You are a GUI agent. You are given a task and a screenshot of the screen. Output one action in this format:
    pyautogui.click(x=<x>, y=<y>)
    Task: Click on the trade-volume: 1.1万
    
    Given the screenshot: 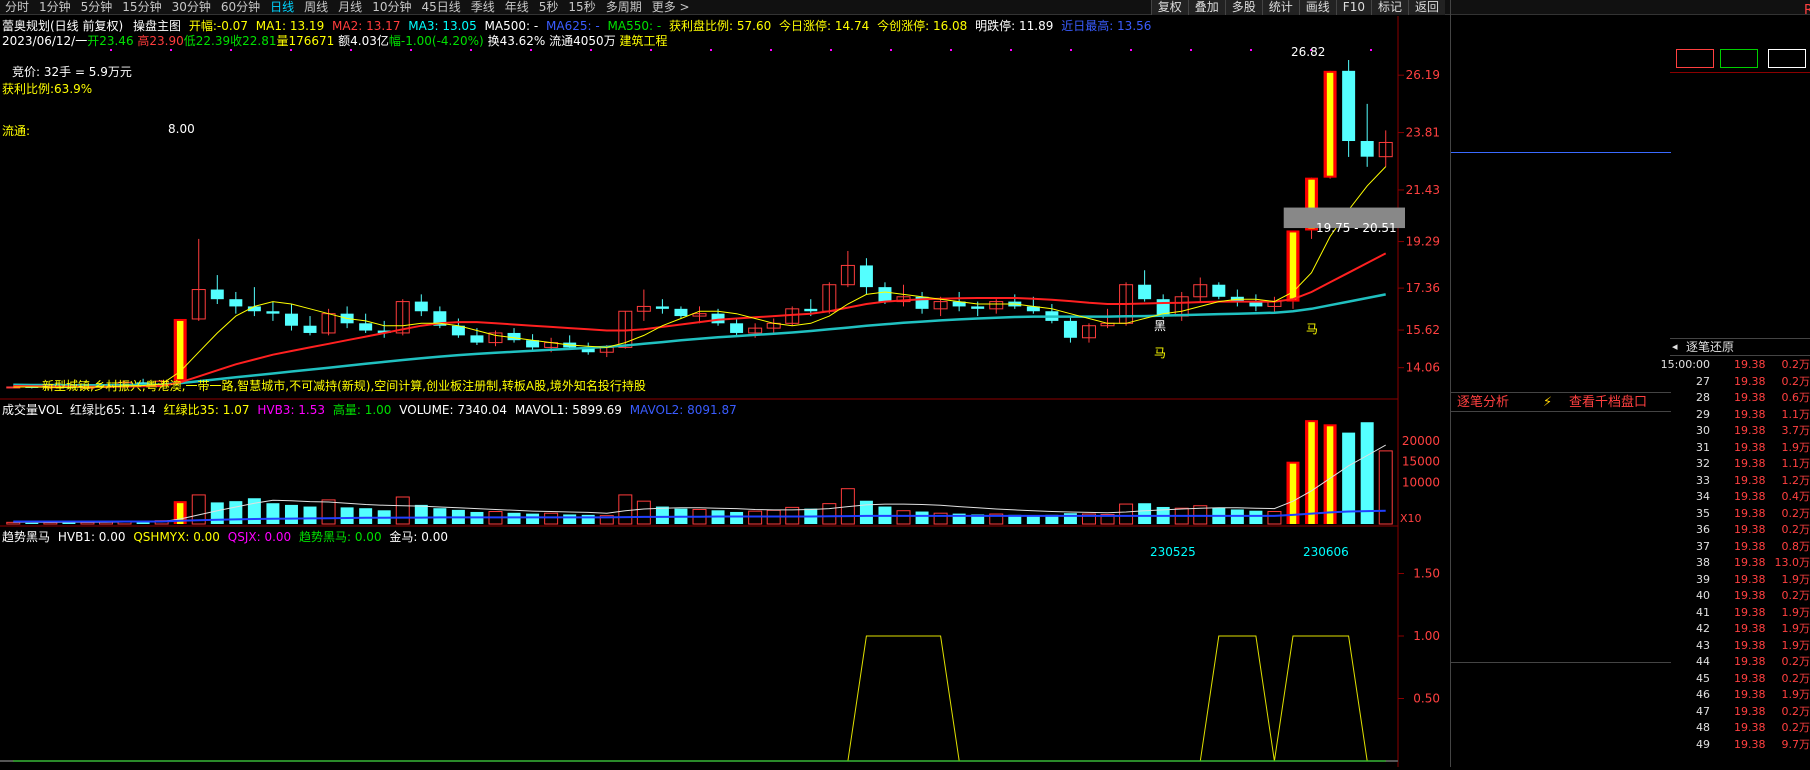 What is the action you would take?
    pyautogui.click(x=1796, y=464)
    